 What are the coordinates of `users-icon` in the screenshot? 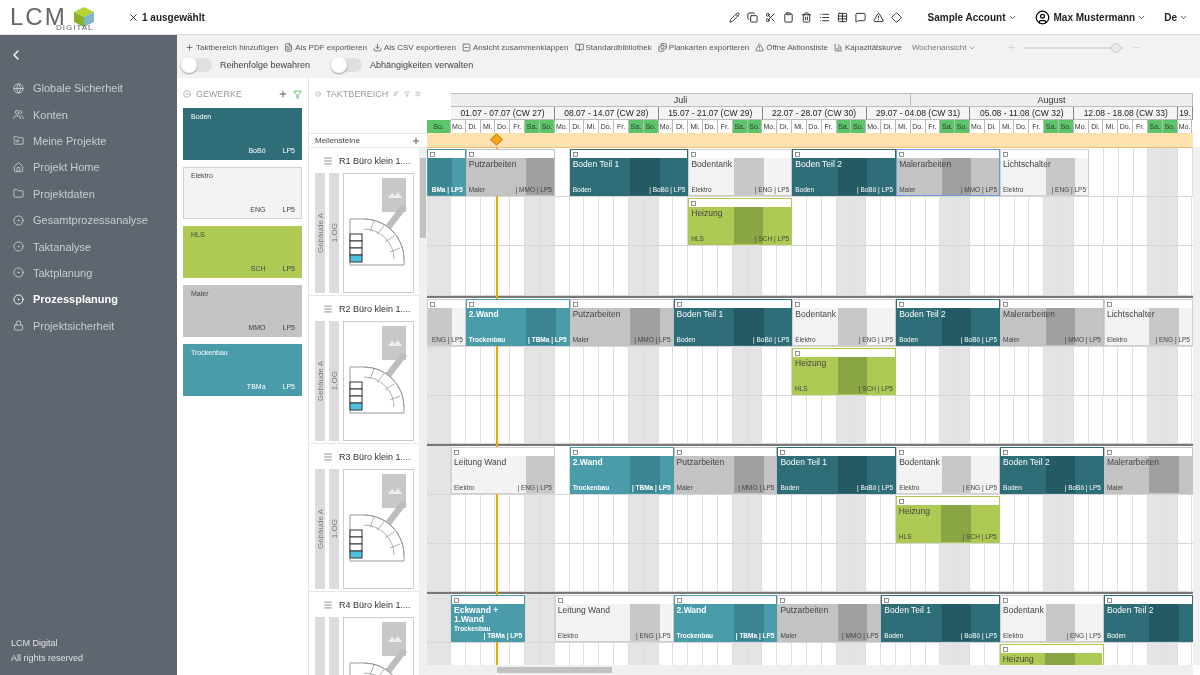 It's located at (18, 115).